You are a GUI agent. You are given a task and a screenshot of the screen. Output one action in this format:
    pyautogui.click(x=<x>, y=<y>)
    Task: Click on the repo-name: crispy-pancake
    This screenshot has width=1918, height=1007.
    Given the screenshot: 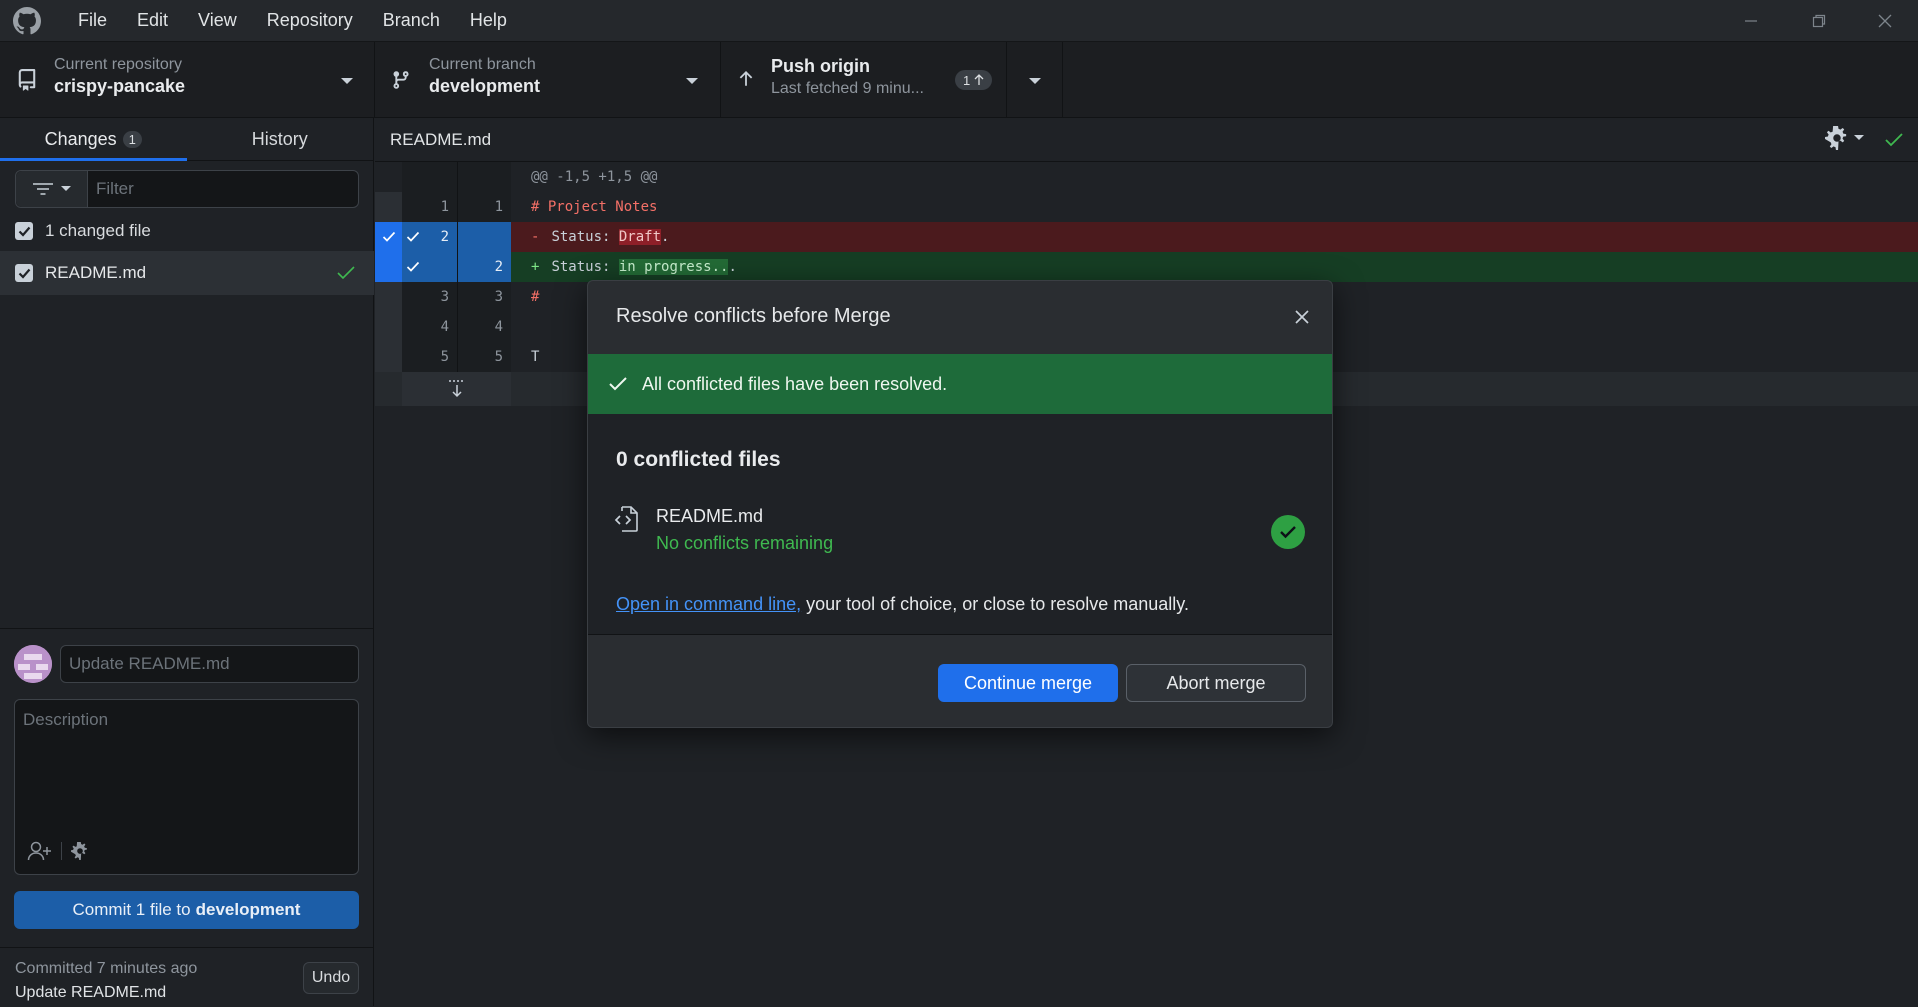 What is the action you would take?
    pyautogui.click(x=120, y=86)
    